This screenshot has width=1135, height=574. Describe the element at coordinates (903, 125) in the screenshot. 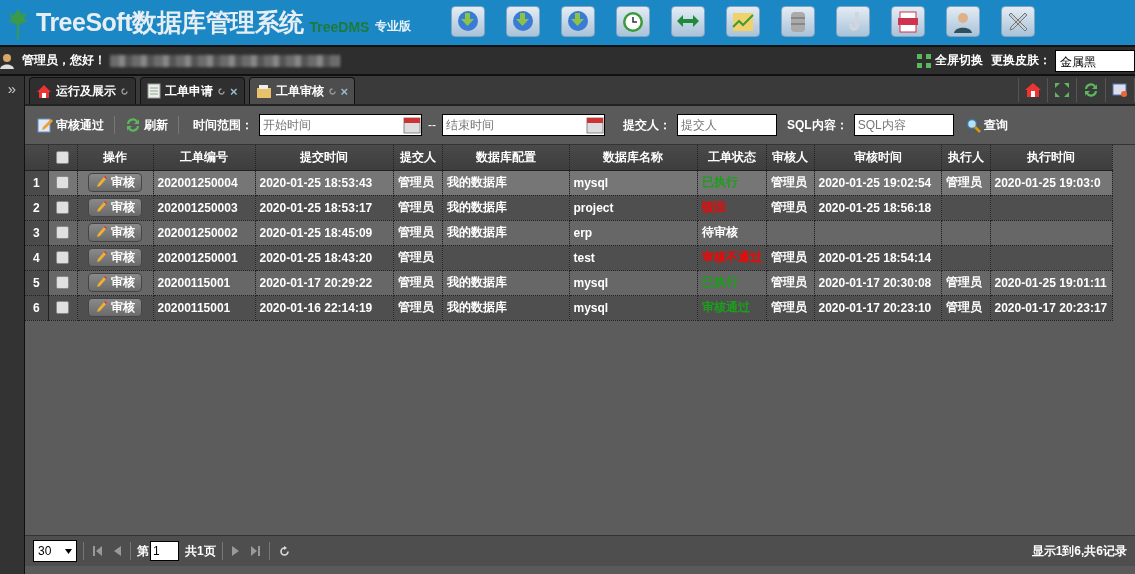

I see `sql-field: SQL内容` at that location.